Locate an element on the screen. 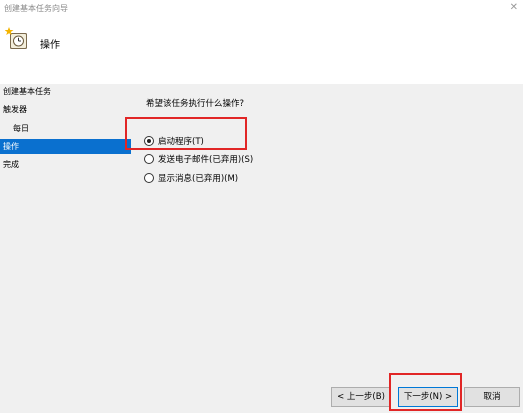  task-scheduler-icon is located at coordinates (16, 38).